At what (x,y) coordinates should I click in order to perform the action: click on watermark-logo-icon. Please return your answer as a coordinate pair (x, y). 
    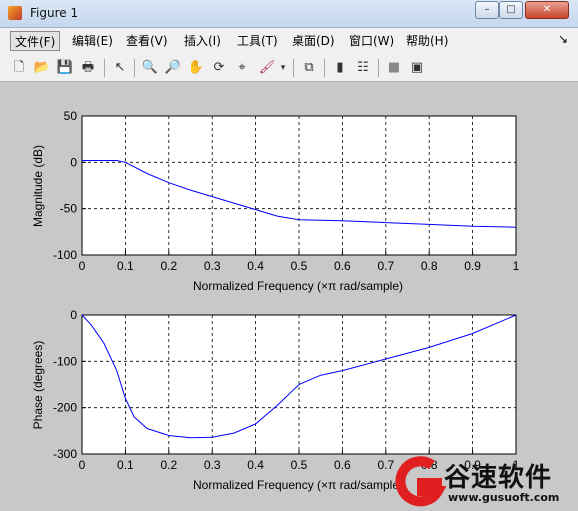
    Looking at the image, I should click on (421, 481).